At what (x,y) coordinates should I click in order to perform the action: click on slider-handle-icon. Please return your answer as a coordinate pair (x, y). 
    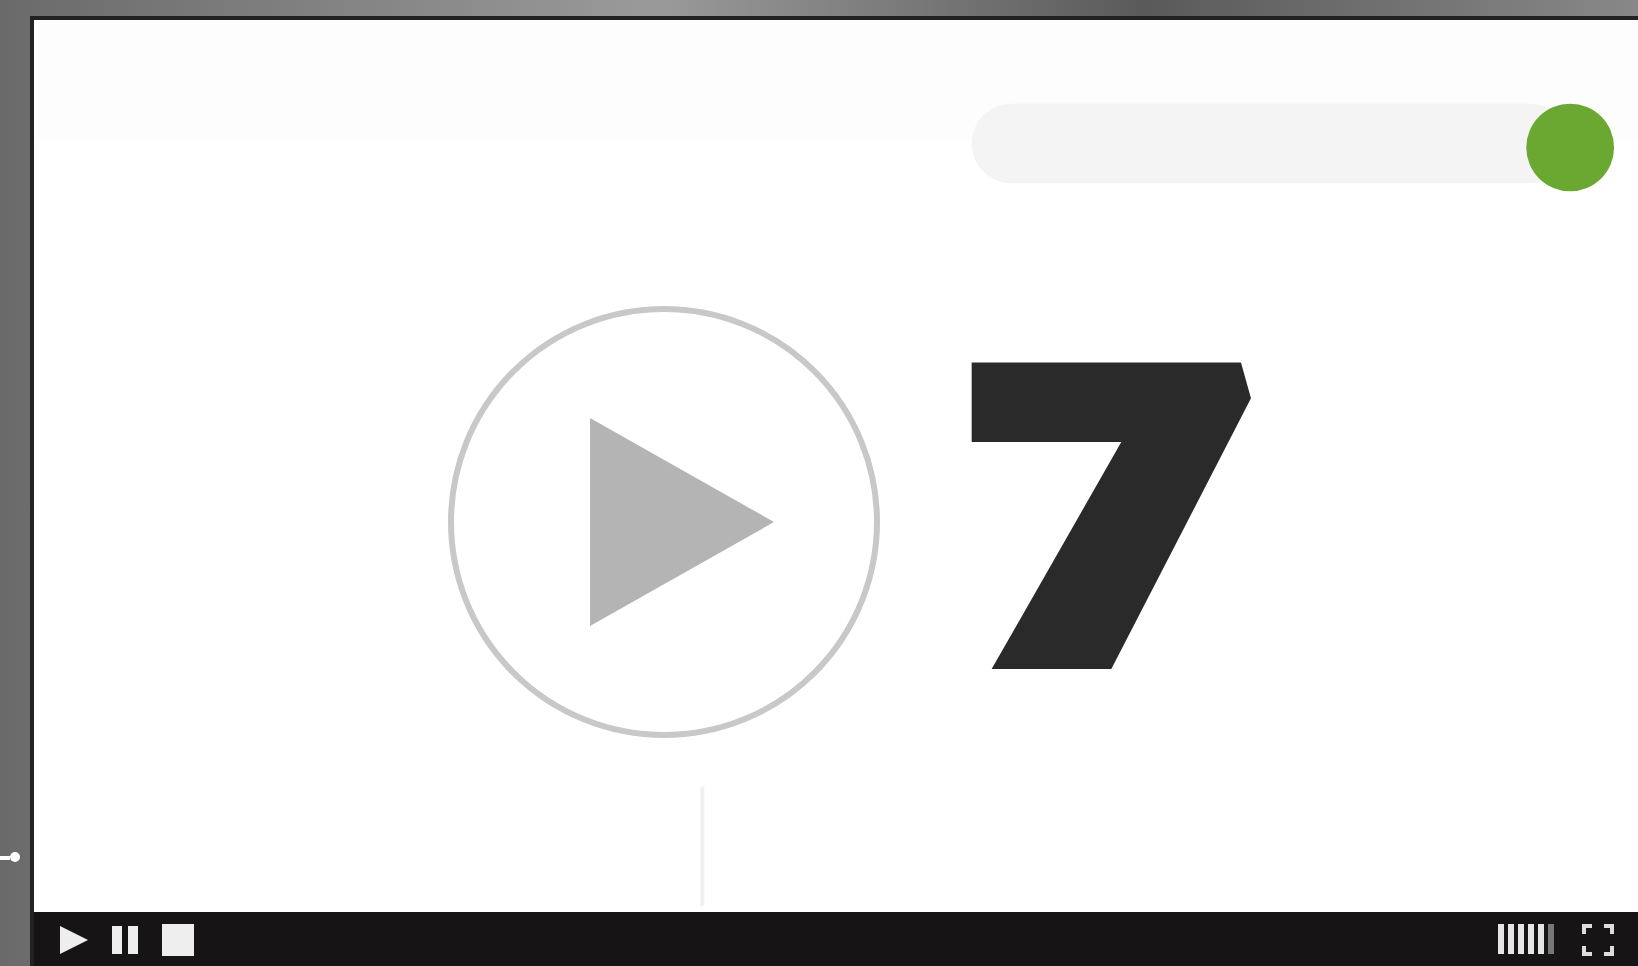
    Looking at the image, I should click on (10, 857).